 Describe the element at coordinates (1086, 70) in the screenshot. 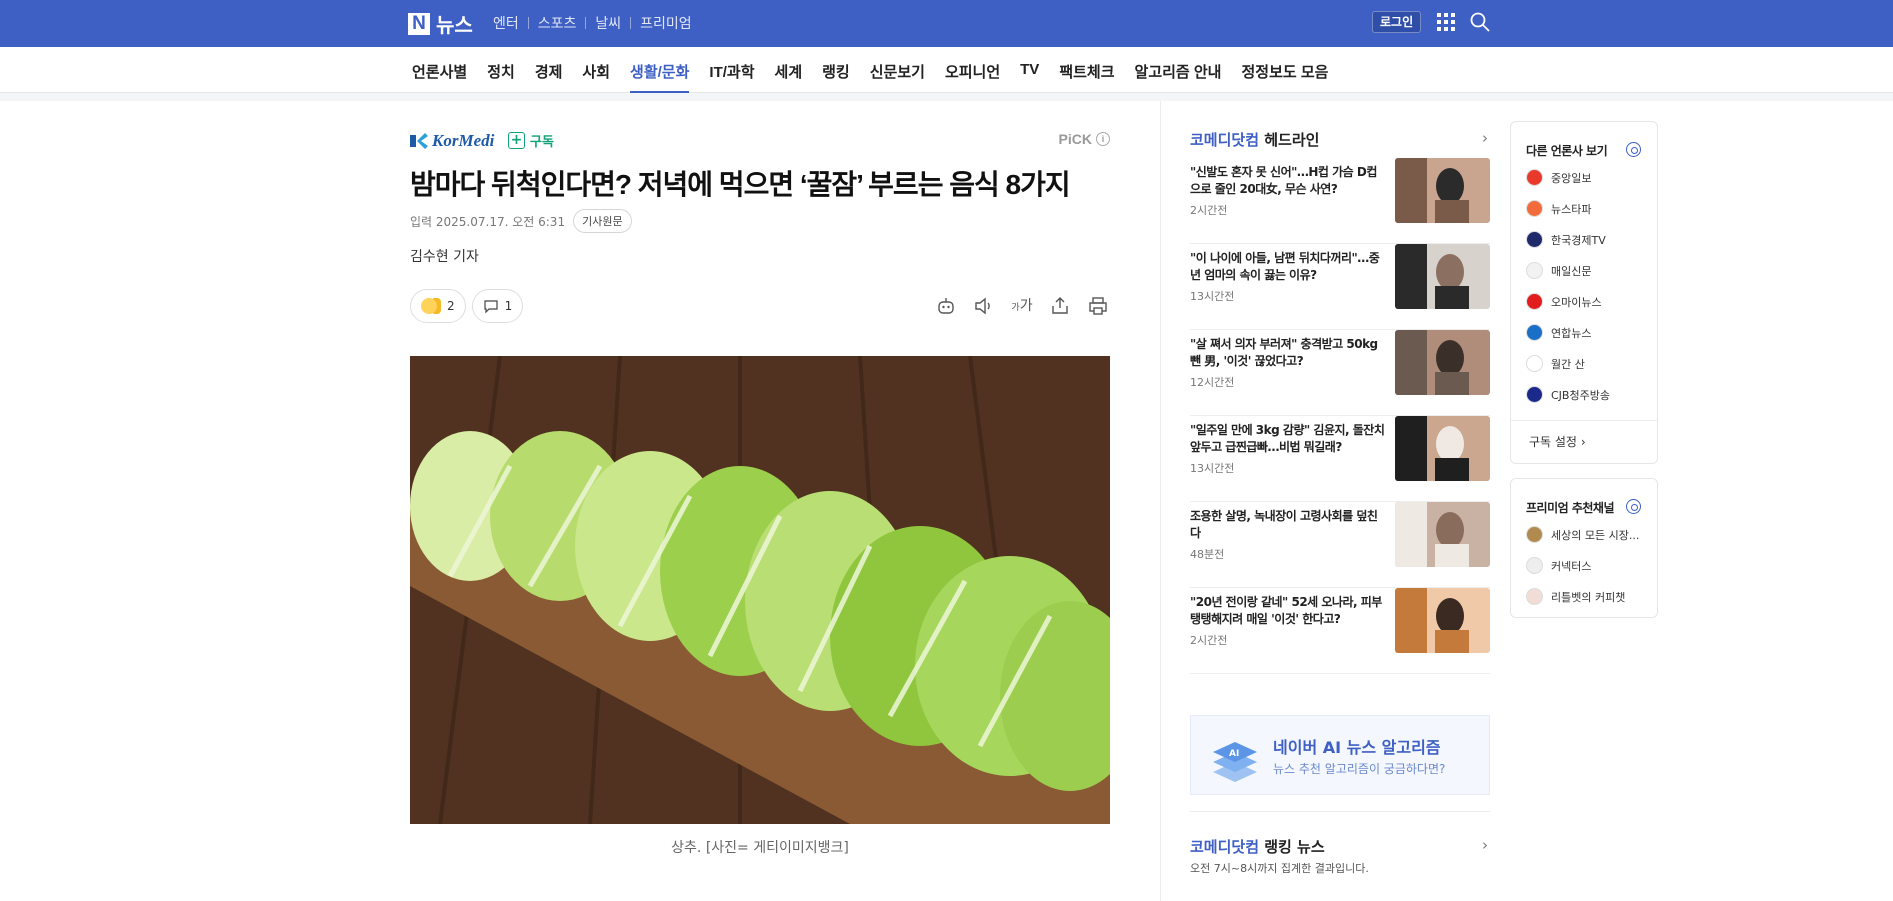

I see `category-tab: 팩트체크` at that location.